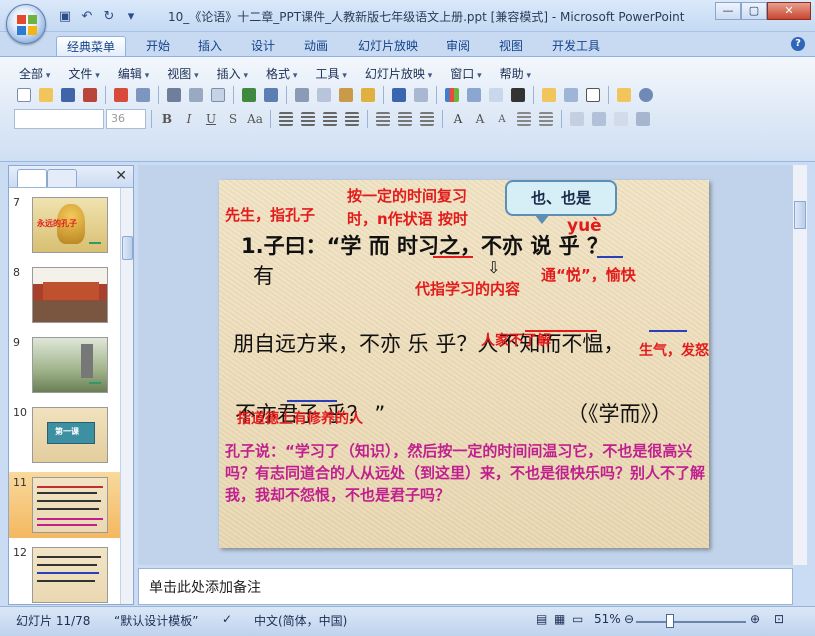 This screenshot has height=636, width=815. I want to click on outline-tab, so click(62, 178).